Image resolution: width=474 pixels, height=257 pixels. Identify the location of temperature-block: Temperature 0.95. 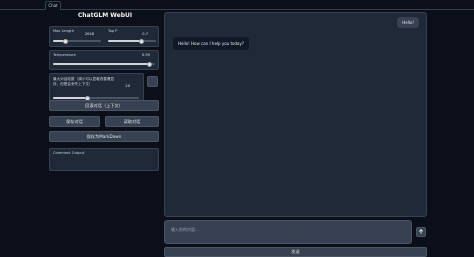
(104, 60).